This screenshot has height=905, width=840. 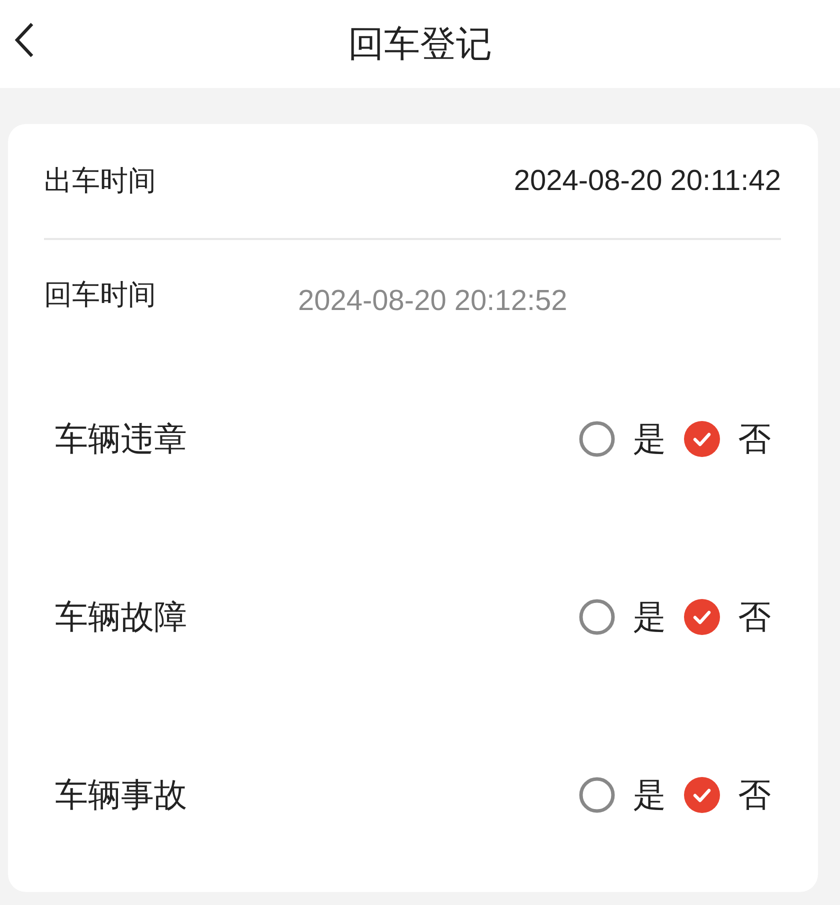 I want to click on question-label: 车辆事故, so click(x=121, y=795).